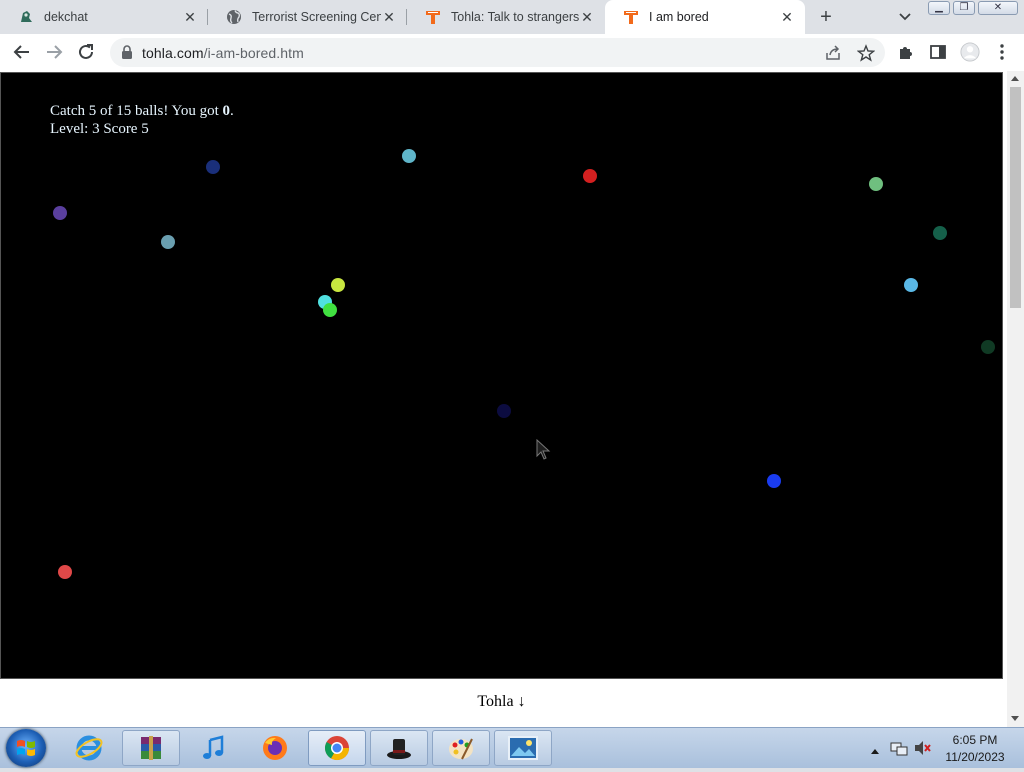  Describe the element at coordinates (213, 748) in the screenshot. I see `itunes-icon` at that location.